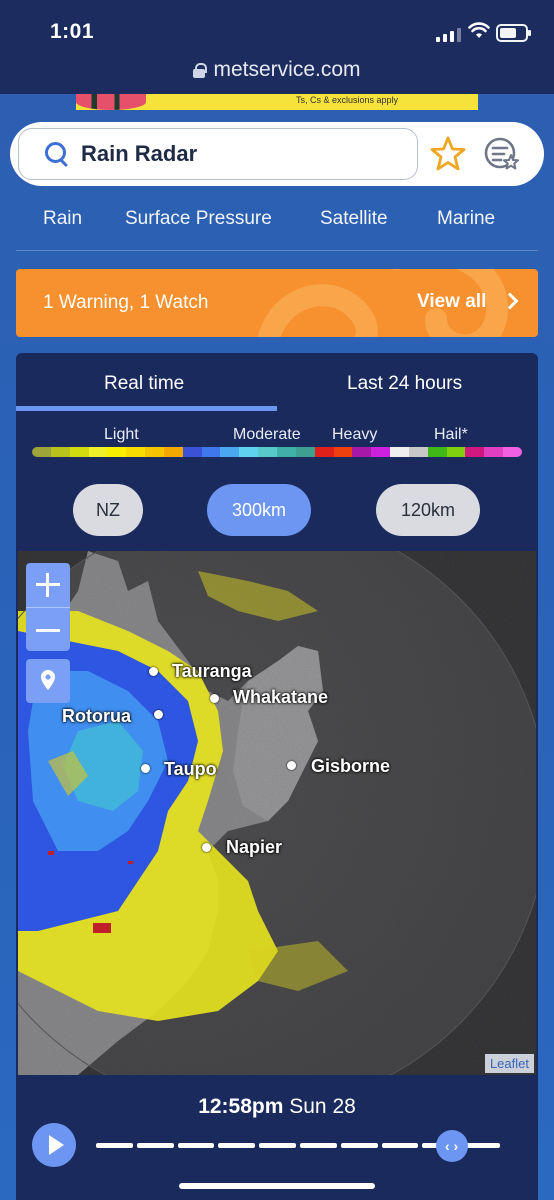 The width and height of the screenshot is (554, 1200). What do you see at coordinates (451, 302) in the screenshot?
I see `view-all-link: View all` at bounding box center [451, 302].